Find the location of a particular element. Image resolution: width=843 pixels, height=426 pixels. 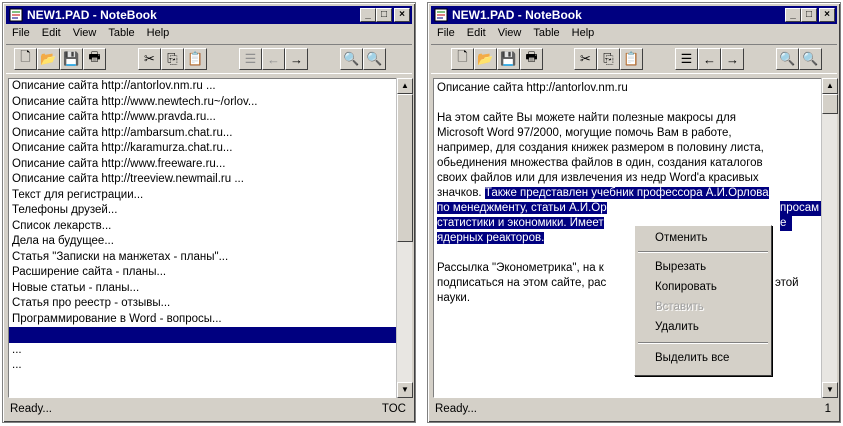

selected-text: ядерных реакторов. is located at coordinates (491, 238).